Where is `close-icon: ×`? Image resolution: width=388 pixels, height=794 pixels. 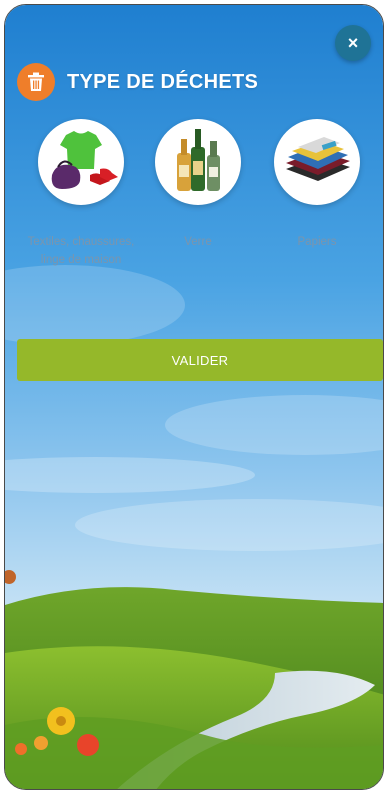
close-icon: × is located at coordinates (353, 42).